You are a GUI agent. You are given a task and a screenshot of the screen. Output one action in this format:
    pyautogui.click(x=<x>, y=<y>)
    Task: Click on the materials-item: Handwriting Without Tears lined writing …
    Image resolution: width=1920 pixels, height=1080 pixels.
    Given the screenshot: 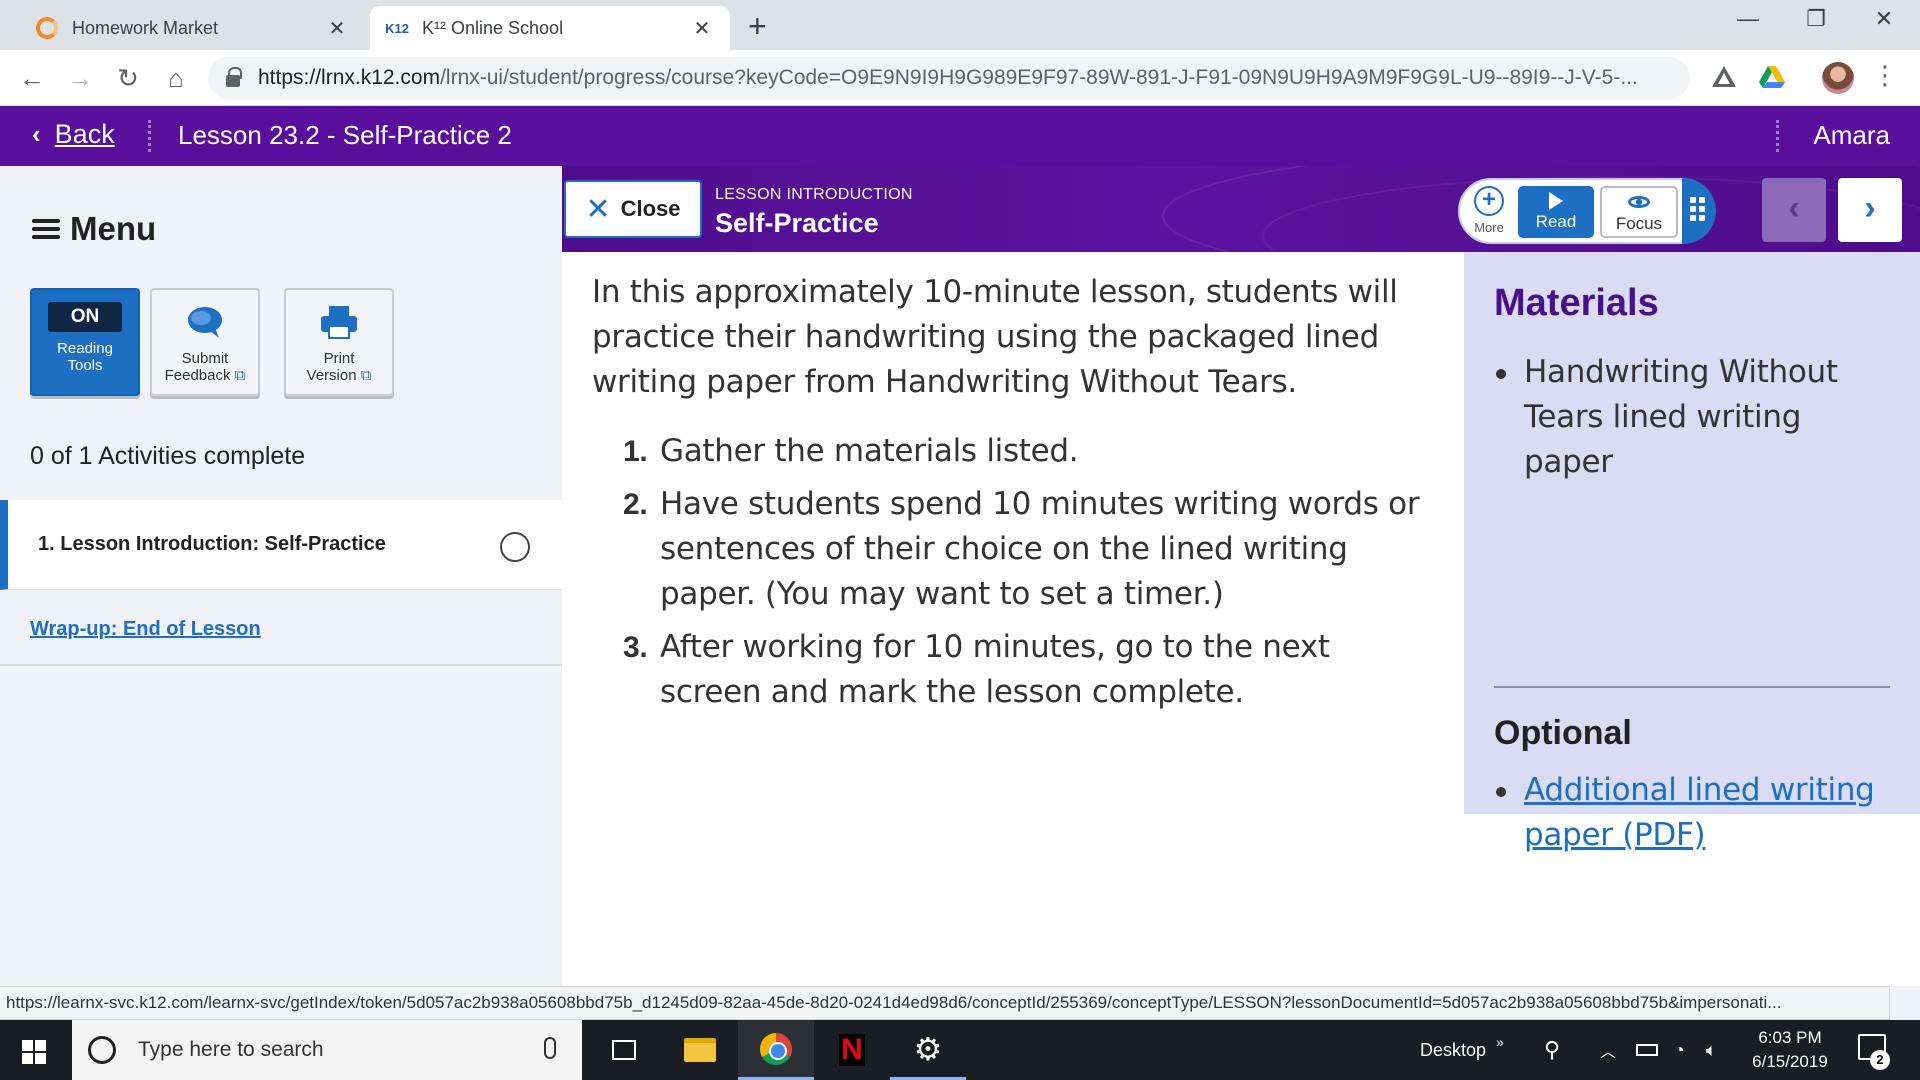 What is the action you would take?
    pyautogui.click(x=1694, y=417)
    